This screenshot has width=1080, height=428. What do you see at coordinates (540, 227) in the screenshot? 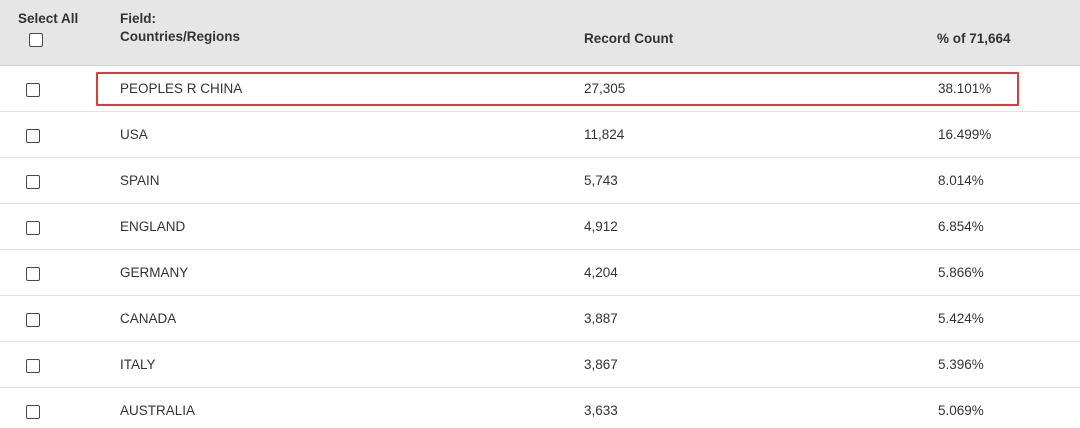
I see `table-row: ENGLAND 4,912 6.854%` at bounding box center [540, 227].